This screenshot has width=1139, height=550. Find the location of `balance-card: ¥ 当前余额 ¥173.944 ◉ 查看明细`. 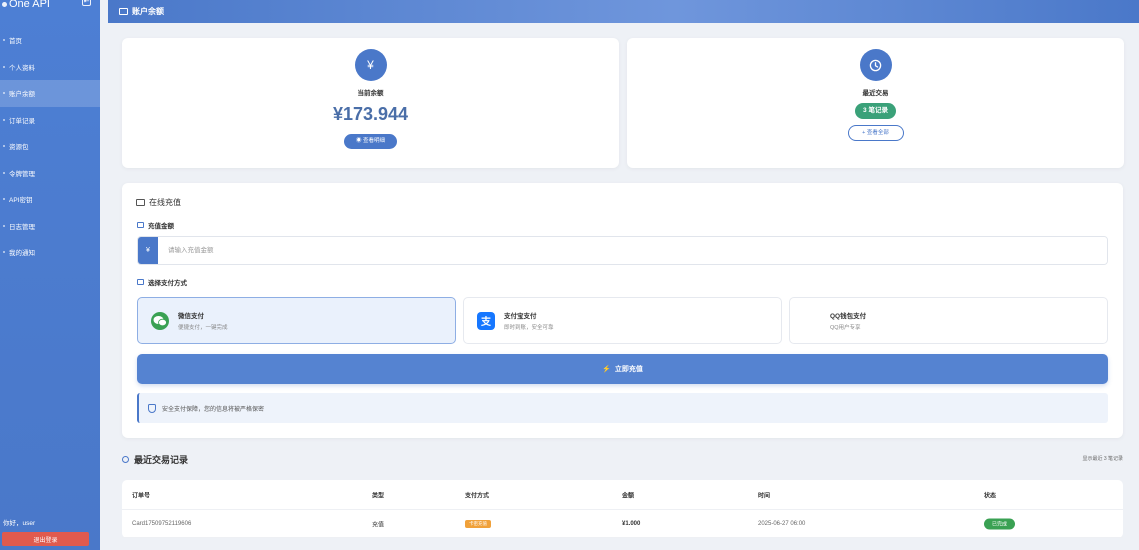

balance-card: ¥ 当前余额 ¥173.944 ◉ 查看明细 is located at coordinates (370, 103).